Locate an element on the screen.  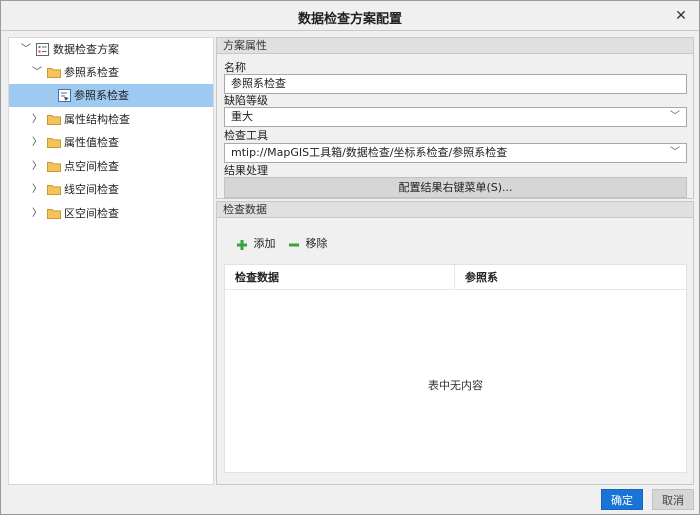
check-tool-select: mtip://MapGIS工具箱/数据检查/坐标系检查/参照系检查 ﹀ is located at coordinates (455, 153).